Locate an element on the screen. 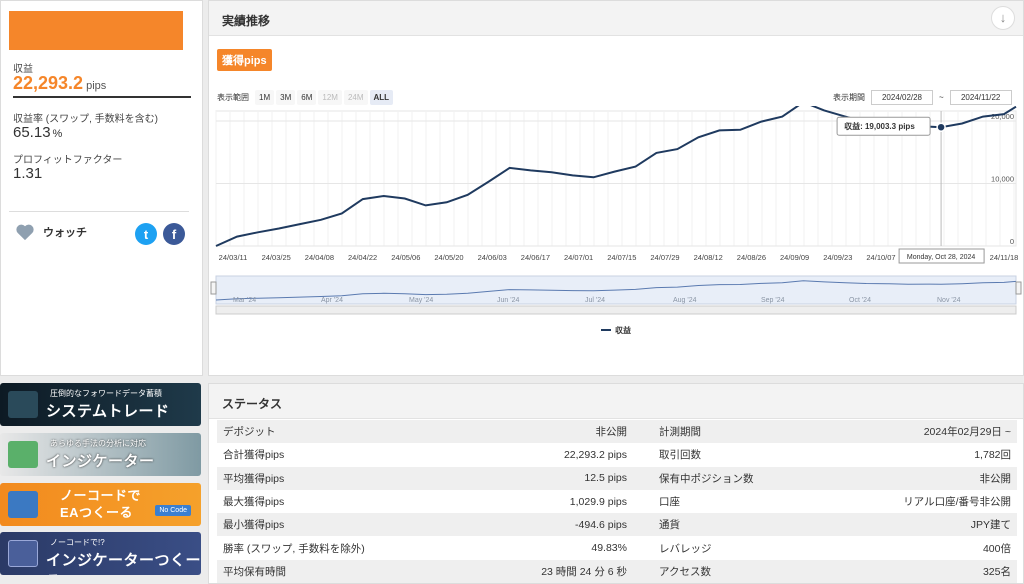 This screenshot has height=584, width=1024. twitter-icon: t is located at coordinates (146, 234).